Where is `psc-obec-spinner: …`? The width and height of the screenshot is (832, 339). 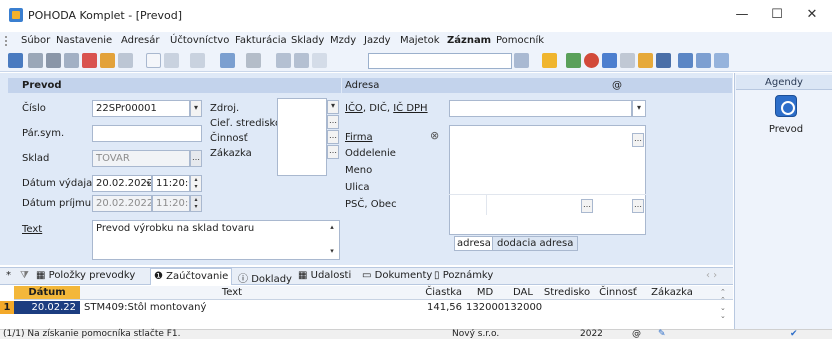
psc-obec-spinner: … is located at coordinates (638, 206).